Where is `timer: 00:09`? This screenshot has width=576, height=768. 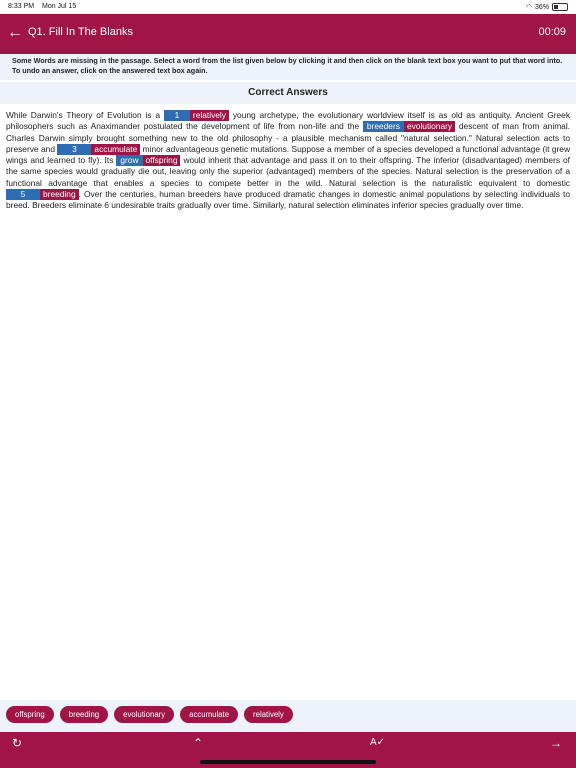
timer: 00:09 is located at coordinates (552, 32).